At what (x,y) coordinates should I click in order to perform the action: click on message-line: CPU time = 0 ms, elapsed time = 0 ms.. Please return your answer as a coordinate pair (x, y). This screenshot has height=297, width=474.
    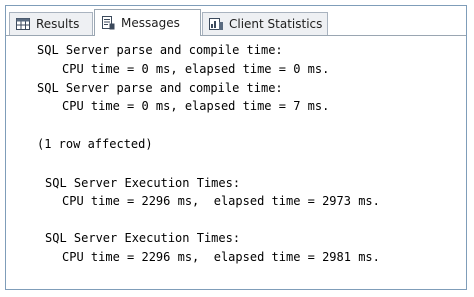
    Looking at the image, I should click on (196, 69).